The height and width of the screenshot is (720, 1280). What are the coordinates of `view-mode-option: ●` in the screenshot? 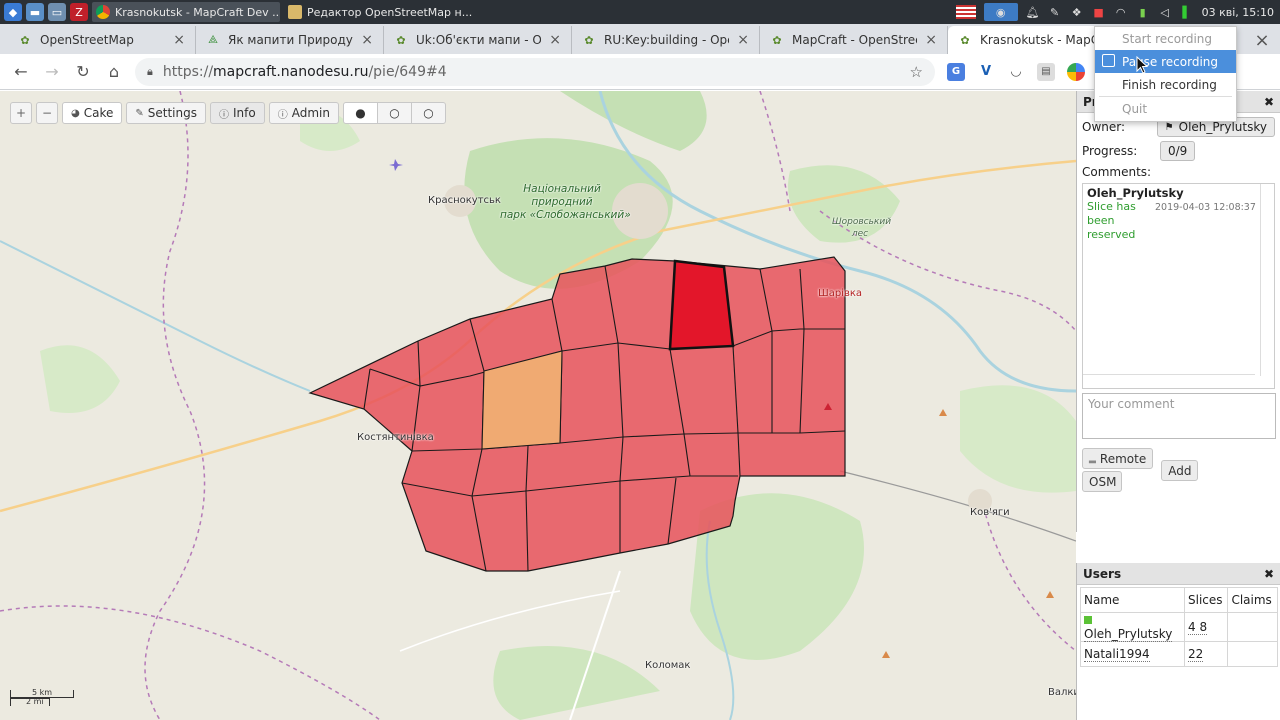 It's located at (360, 113).